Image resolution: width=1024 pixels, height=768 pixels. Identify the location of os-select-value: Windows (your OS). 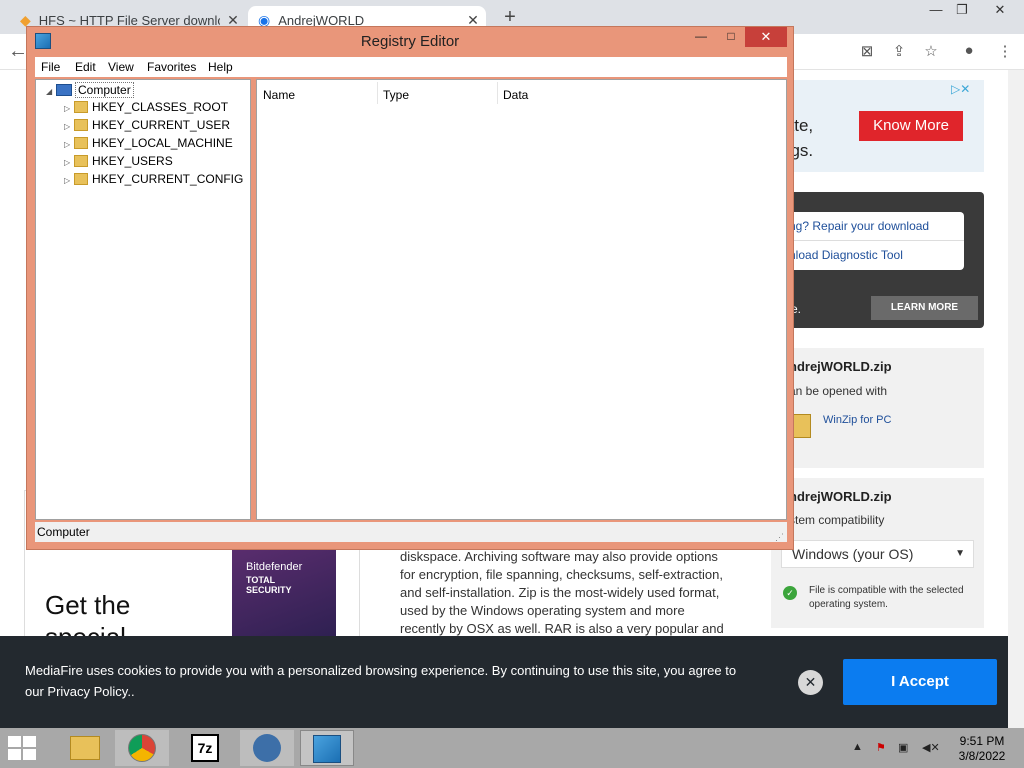
(853, 554).